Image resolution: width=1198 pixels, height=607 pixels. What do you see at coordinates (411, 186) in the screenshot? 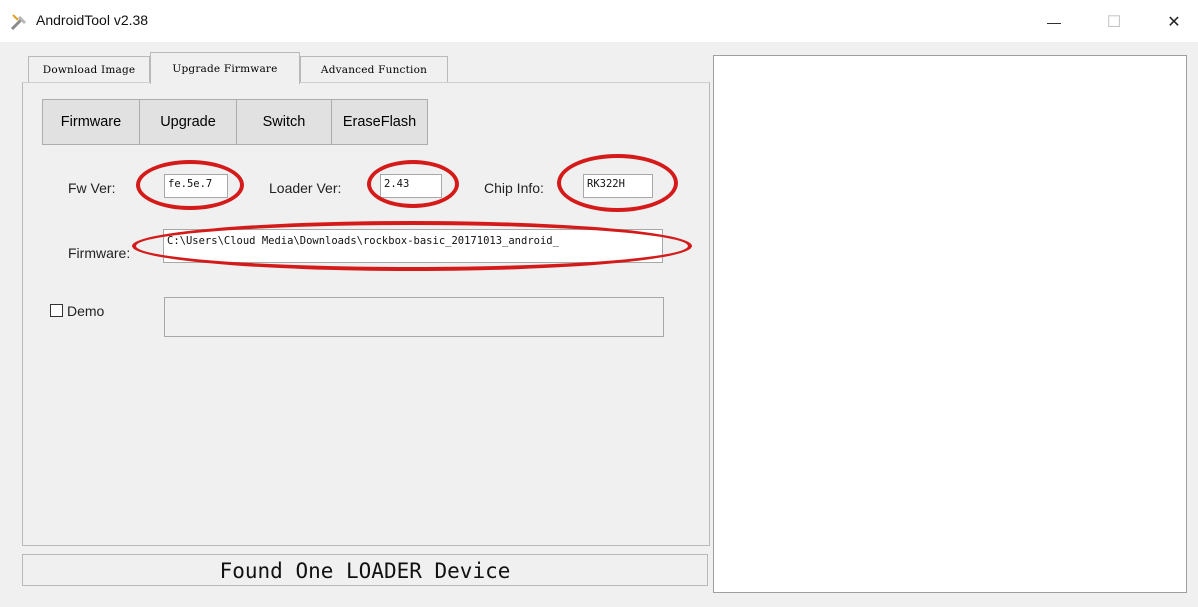
I see `loader-ver-field: 2.43` at bounding box center [411, 186].